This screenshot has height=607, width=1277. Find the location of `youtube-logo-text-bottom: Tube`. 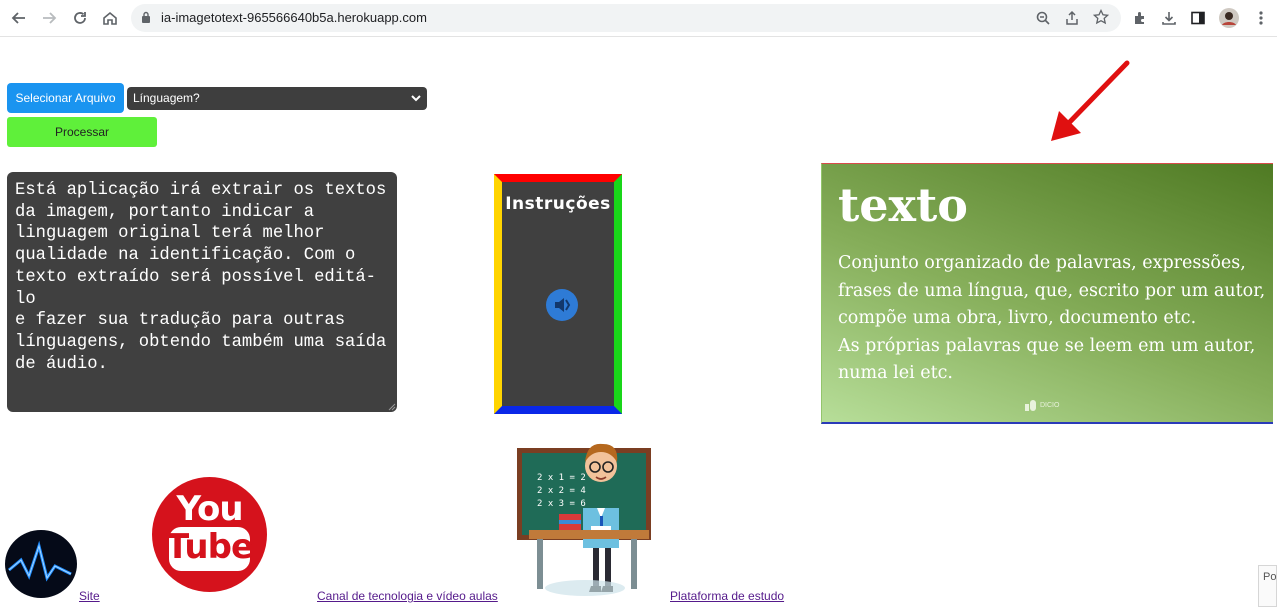

youtube-logo-text-bottom: Tube is located at coordinates (209, 547).